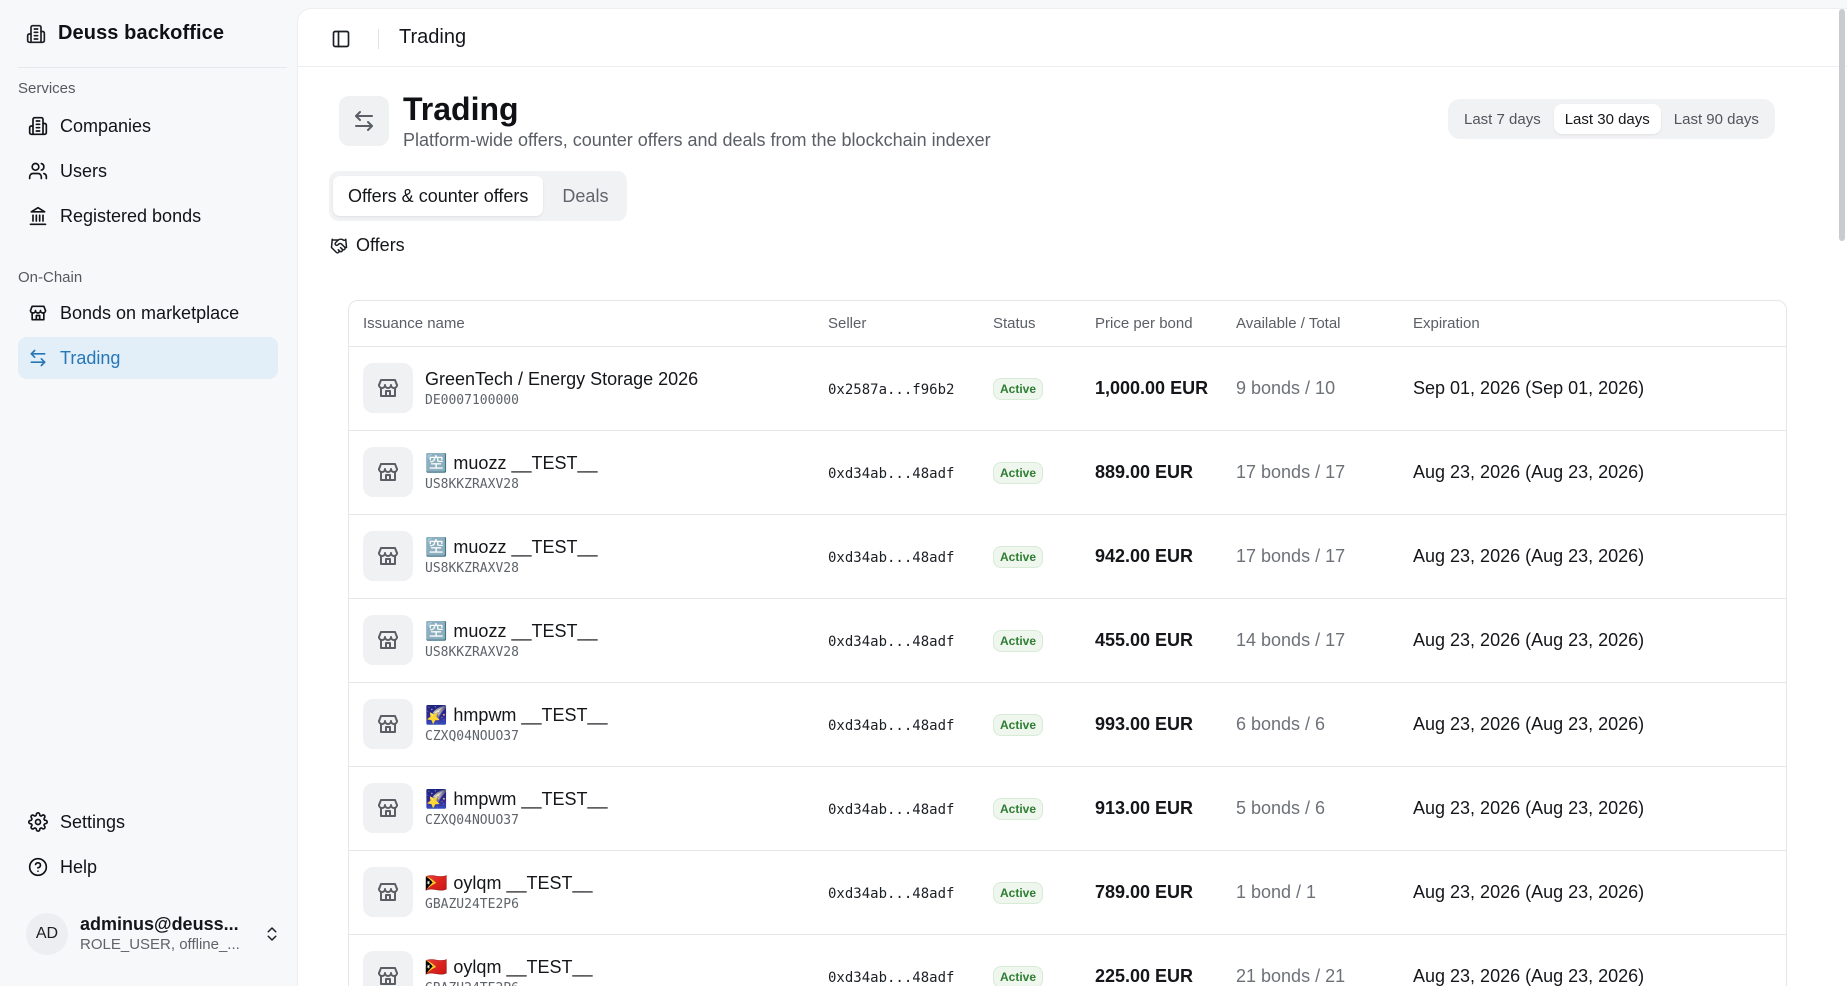 Image resolution: width=1847 pixels, height=986 pixels. What do you see at coordinates (79, 866) in the screenshot?
I see `sidebar-item-label: Help` at bounding box center [79, 866].